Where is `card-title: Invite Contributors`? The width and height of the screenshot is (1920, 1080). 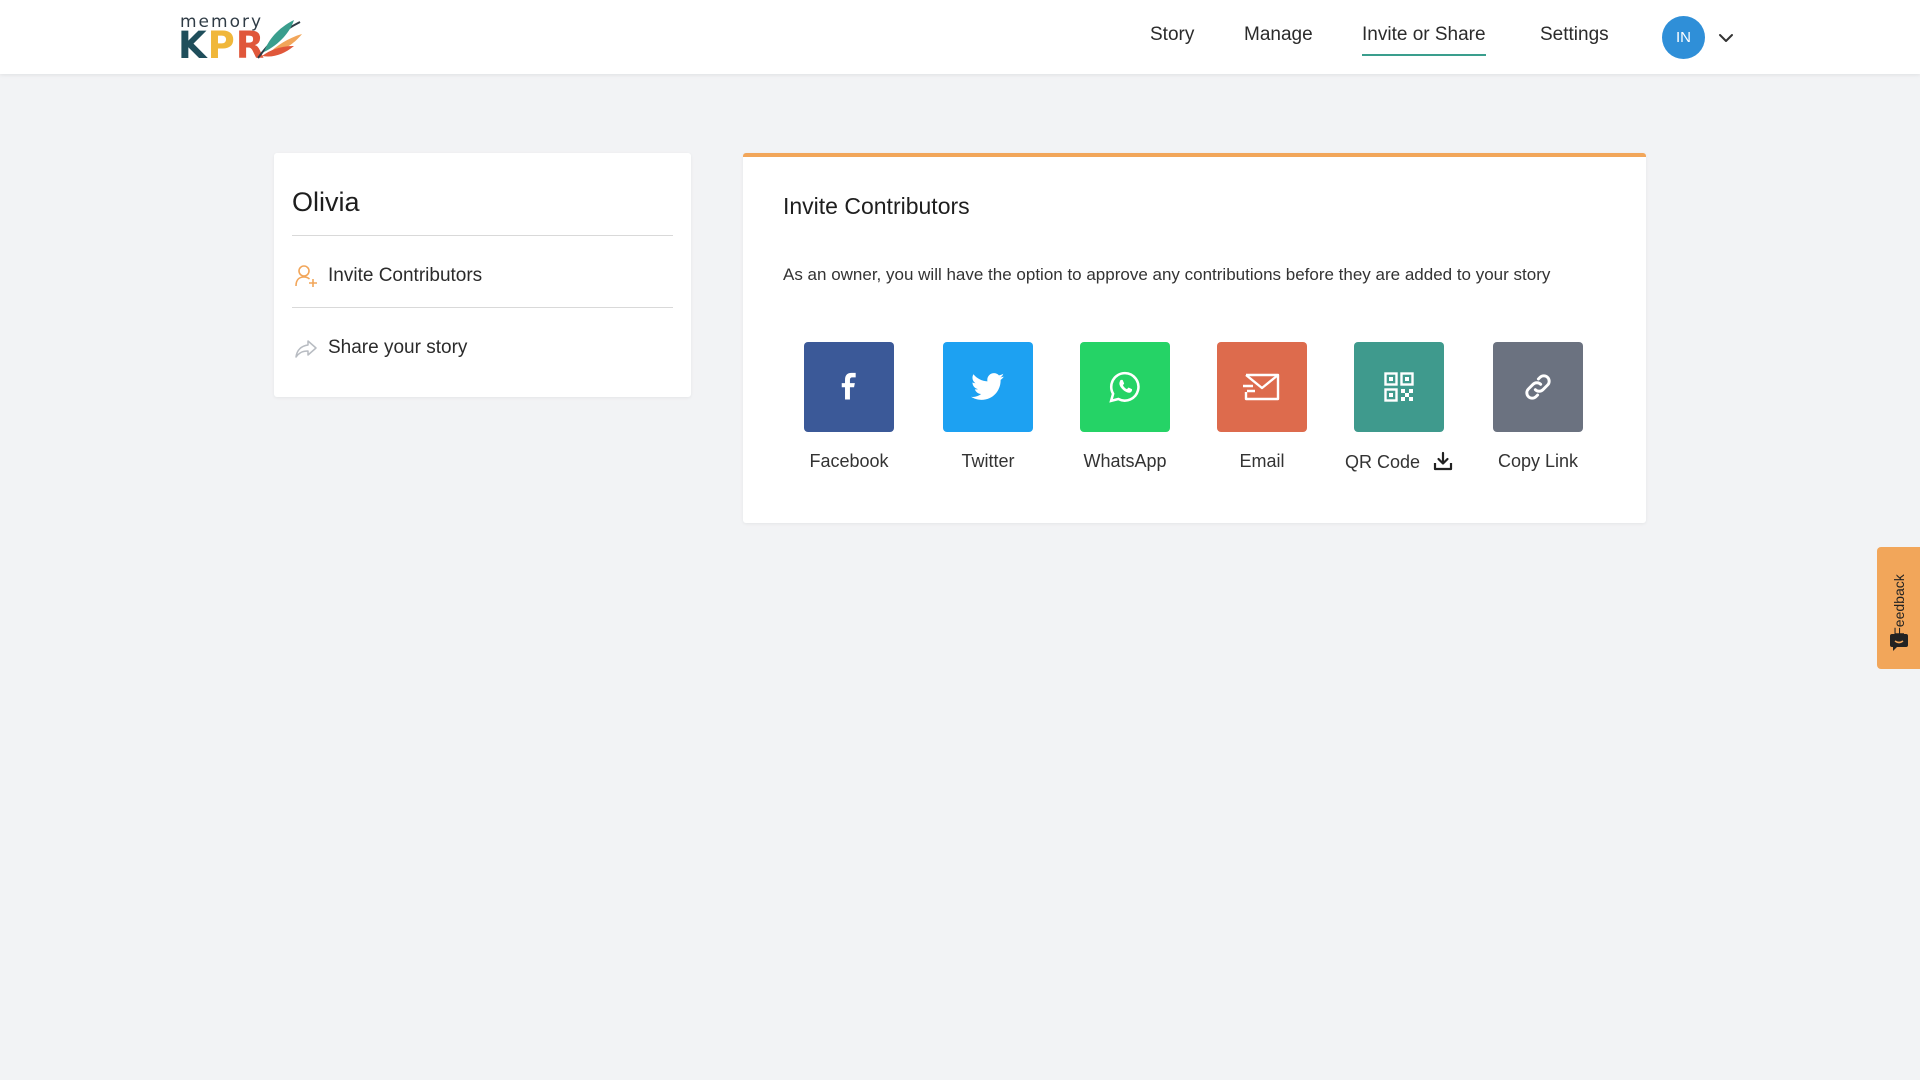
card-title: Invite Contributors is located at coordinates (876, 206).